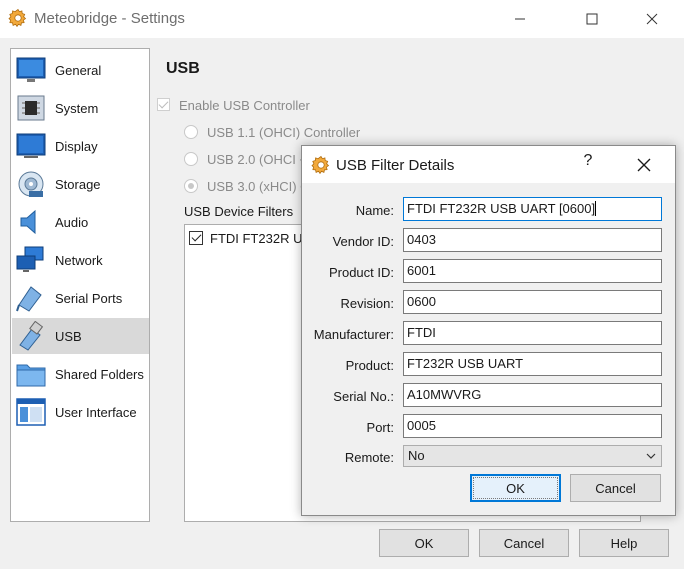  Describe the element at coordinates (28, 222) in the screenshot. I see `audio-icon` at that location.